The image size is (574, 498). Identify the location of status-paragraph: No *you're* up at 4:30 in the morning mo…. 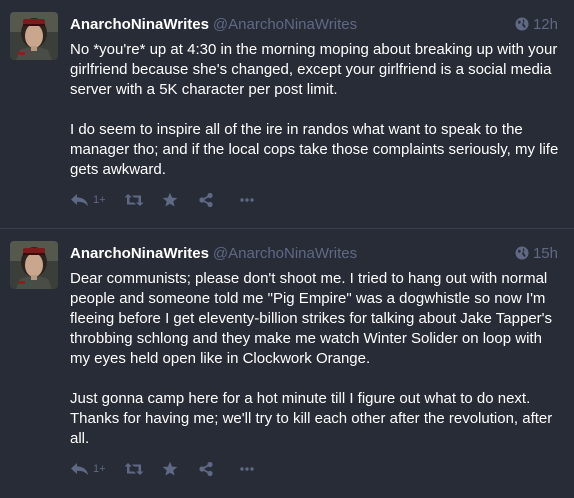
(314, 69).